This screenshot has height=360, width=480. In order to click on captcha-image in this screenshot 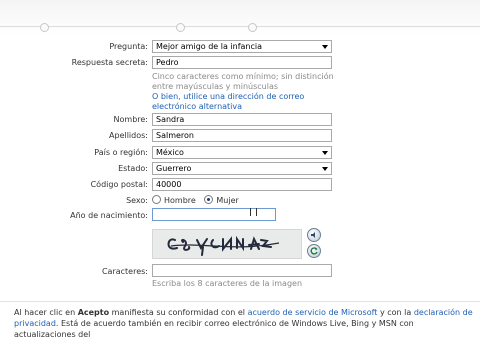, I will do `click(227, 244)`.